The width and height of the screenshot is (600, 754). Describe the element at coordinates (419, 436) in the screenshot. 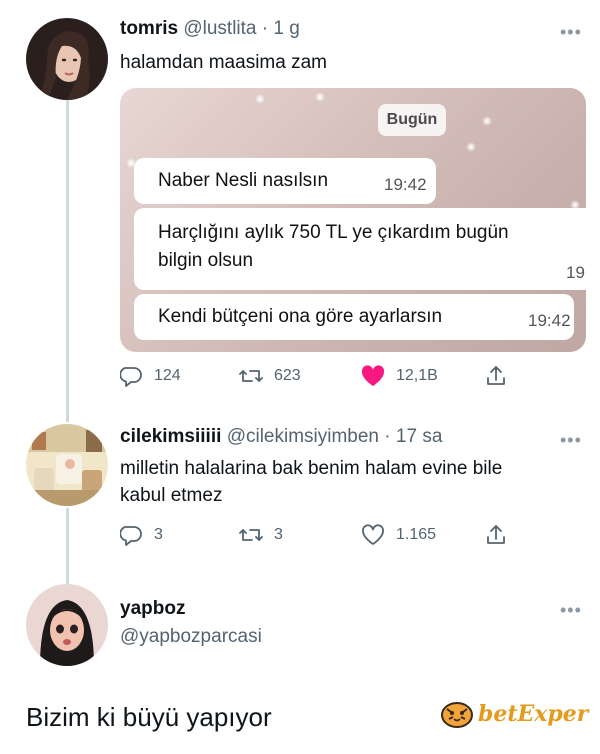

I see `timestamp: 17 sa` at that location.